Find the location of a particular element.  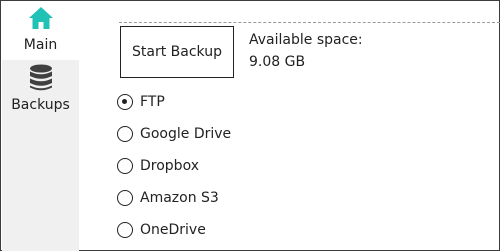

sidebar-item-label: Main is located at coordinates (40, 45).